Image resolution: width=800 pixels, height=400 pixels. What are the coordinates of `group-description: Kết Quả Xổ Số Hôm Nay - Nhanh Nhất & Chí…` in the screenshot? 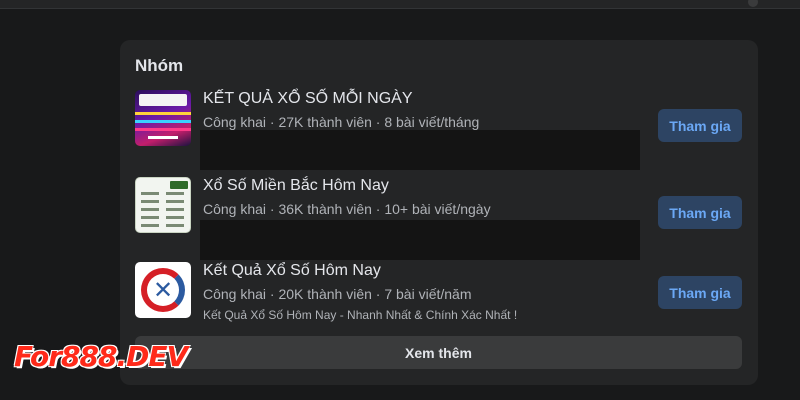 It's located at (360, 315).